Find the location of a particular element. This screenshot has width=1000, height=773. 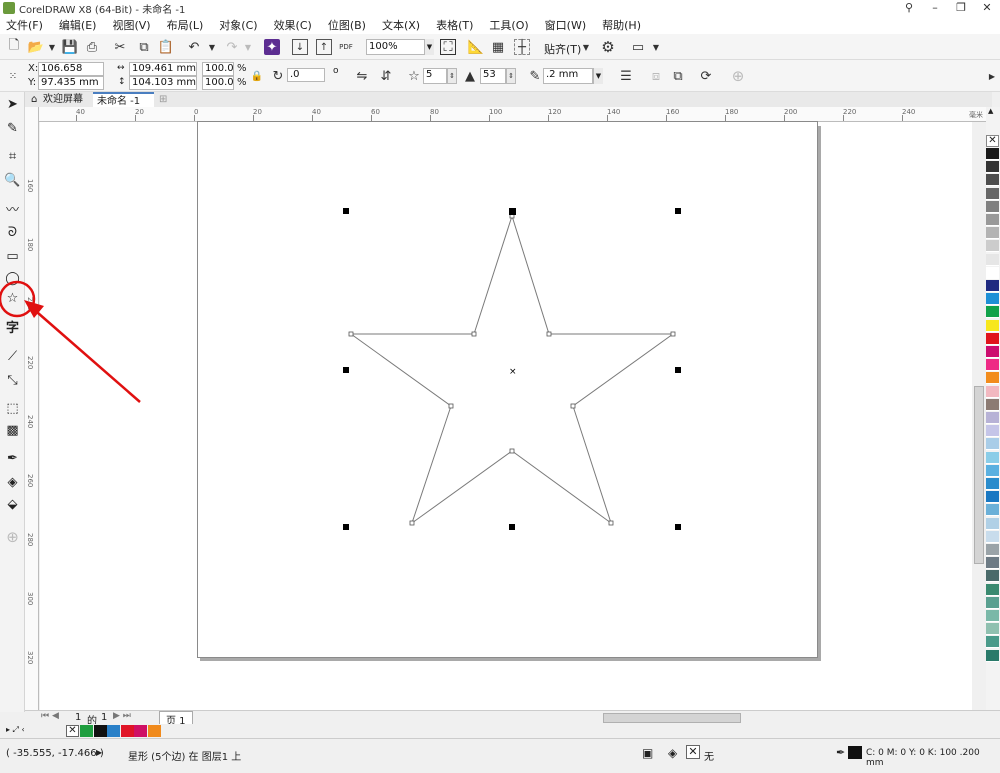

first-page-icon: ⏮ ◀ is located at coordinates (50, 716).